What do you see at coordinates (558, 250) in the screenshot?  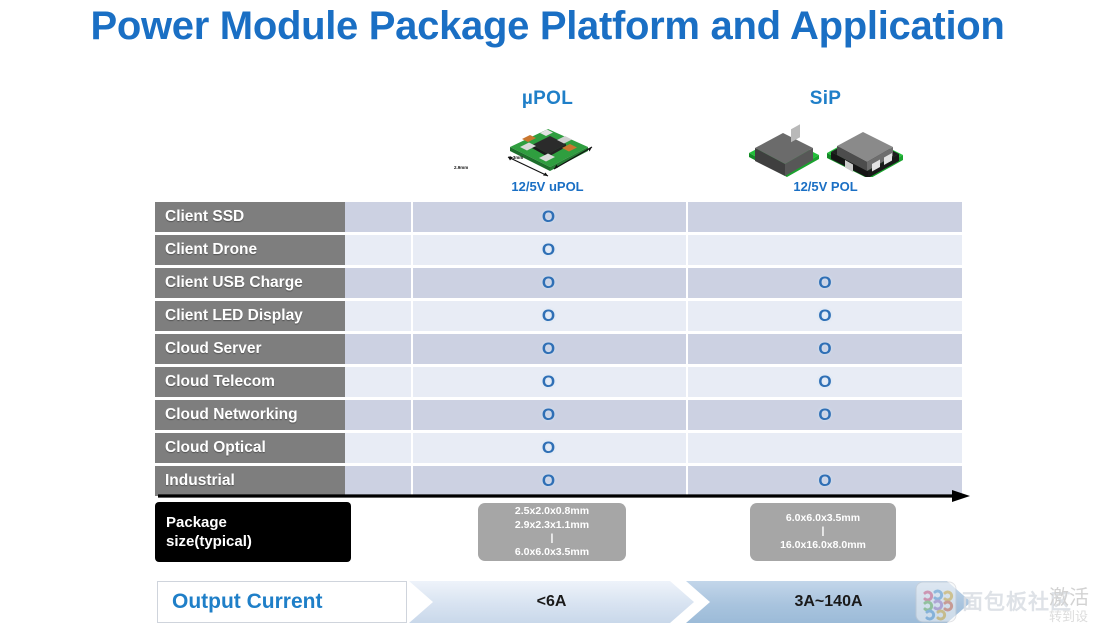 I see `table-row: Client Drone O` at bounding box center [558, 250].